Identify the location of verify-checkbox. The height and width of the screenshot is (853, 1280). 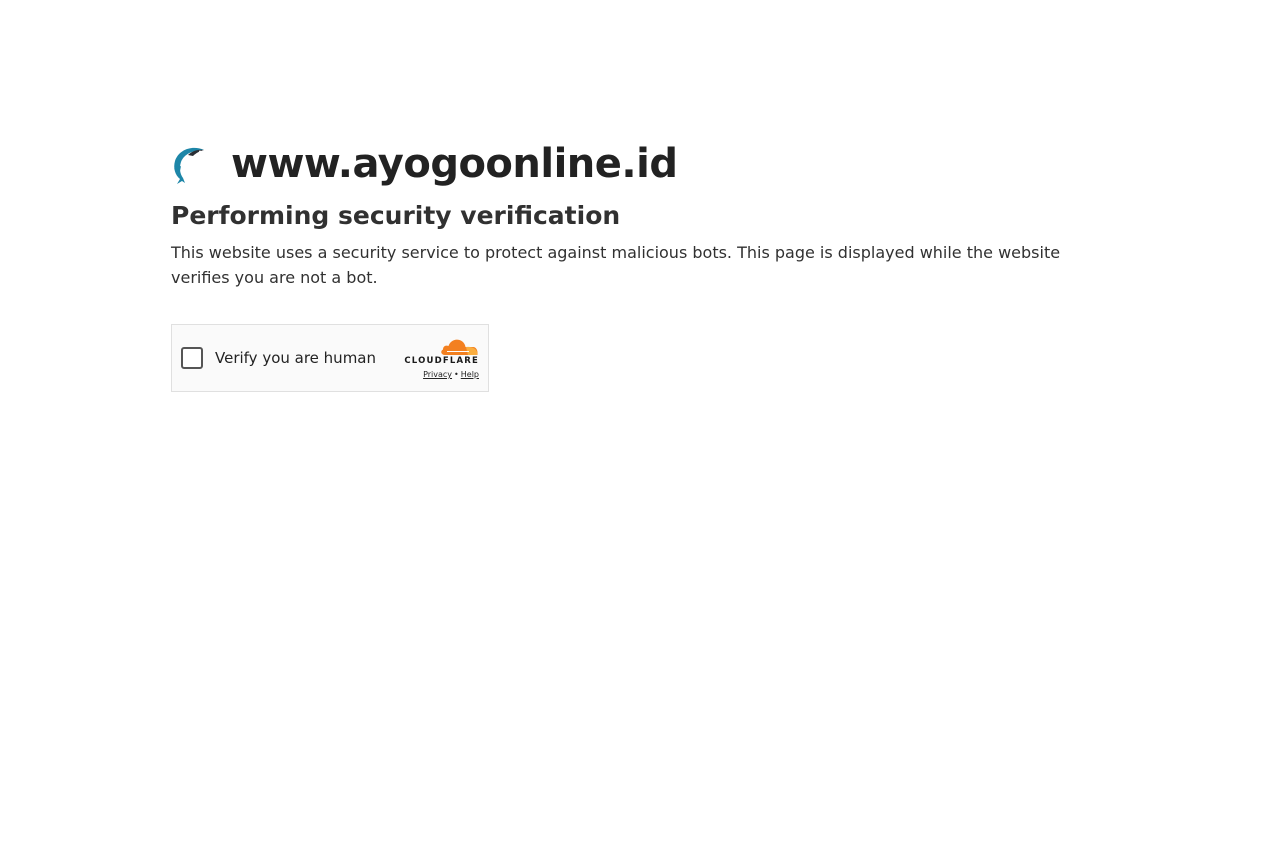
(192, 358).